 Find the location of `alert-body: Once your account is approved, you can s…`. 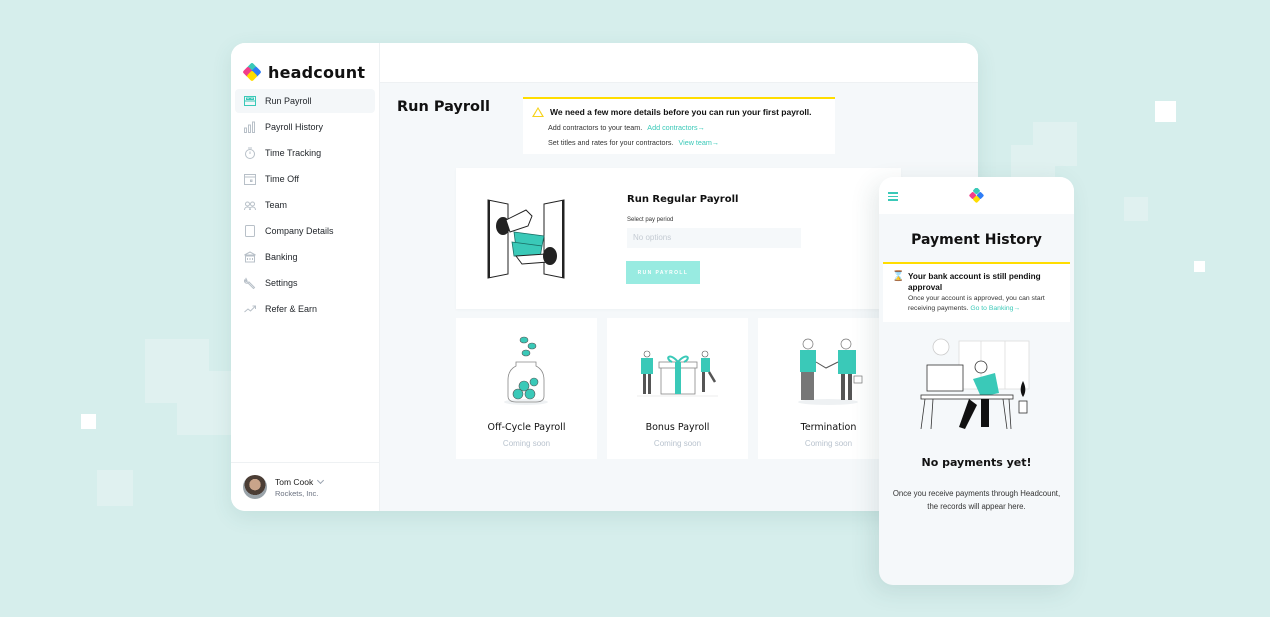

alert-body: Once your account is approved, you can s… is located at coordinates (990, 304).